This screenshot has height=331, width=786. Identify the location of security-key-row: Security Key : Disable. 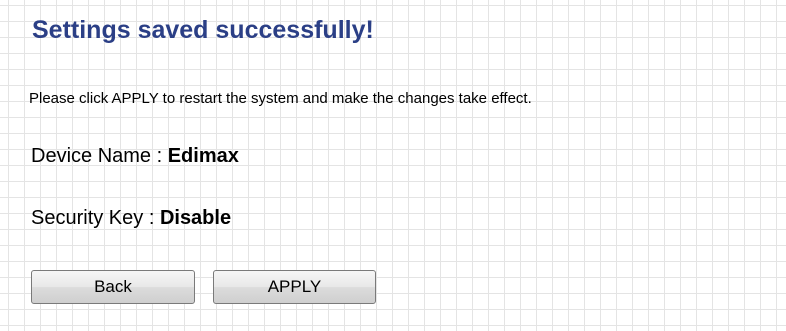
(131, 218).